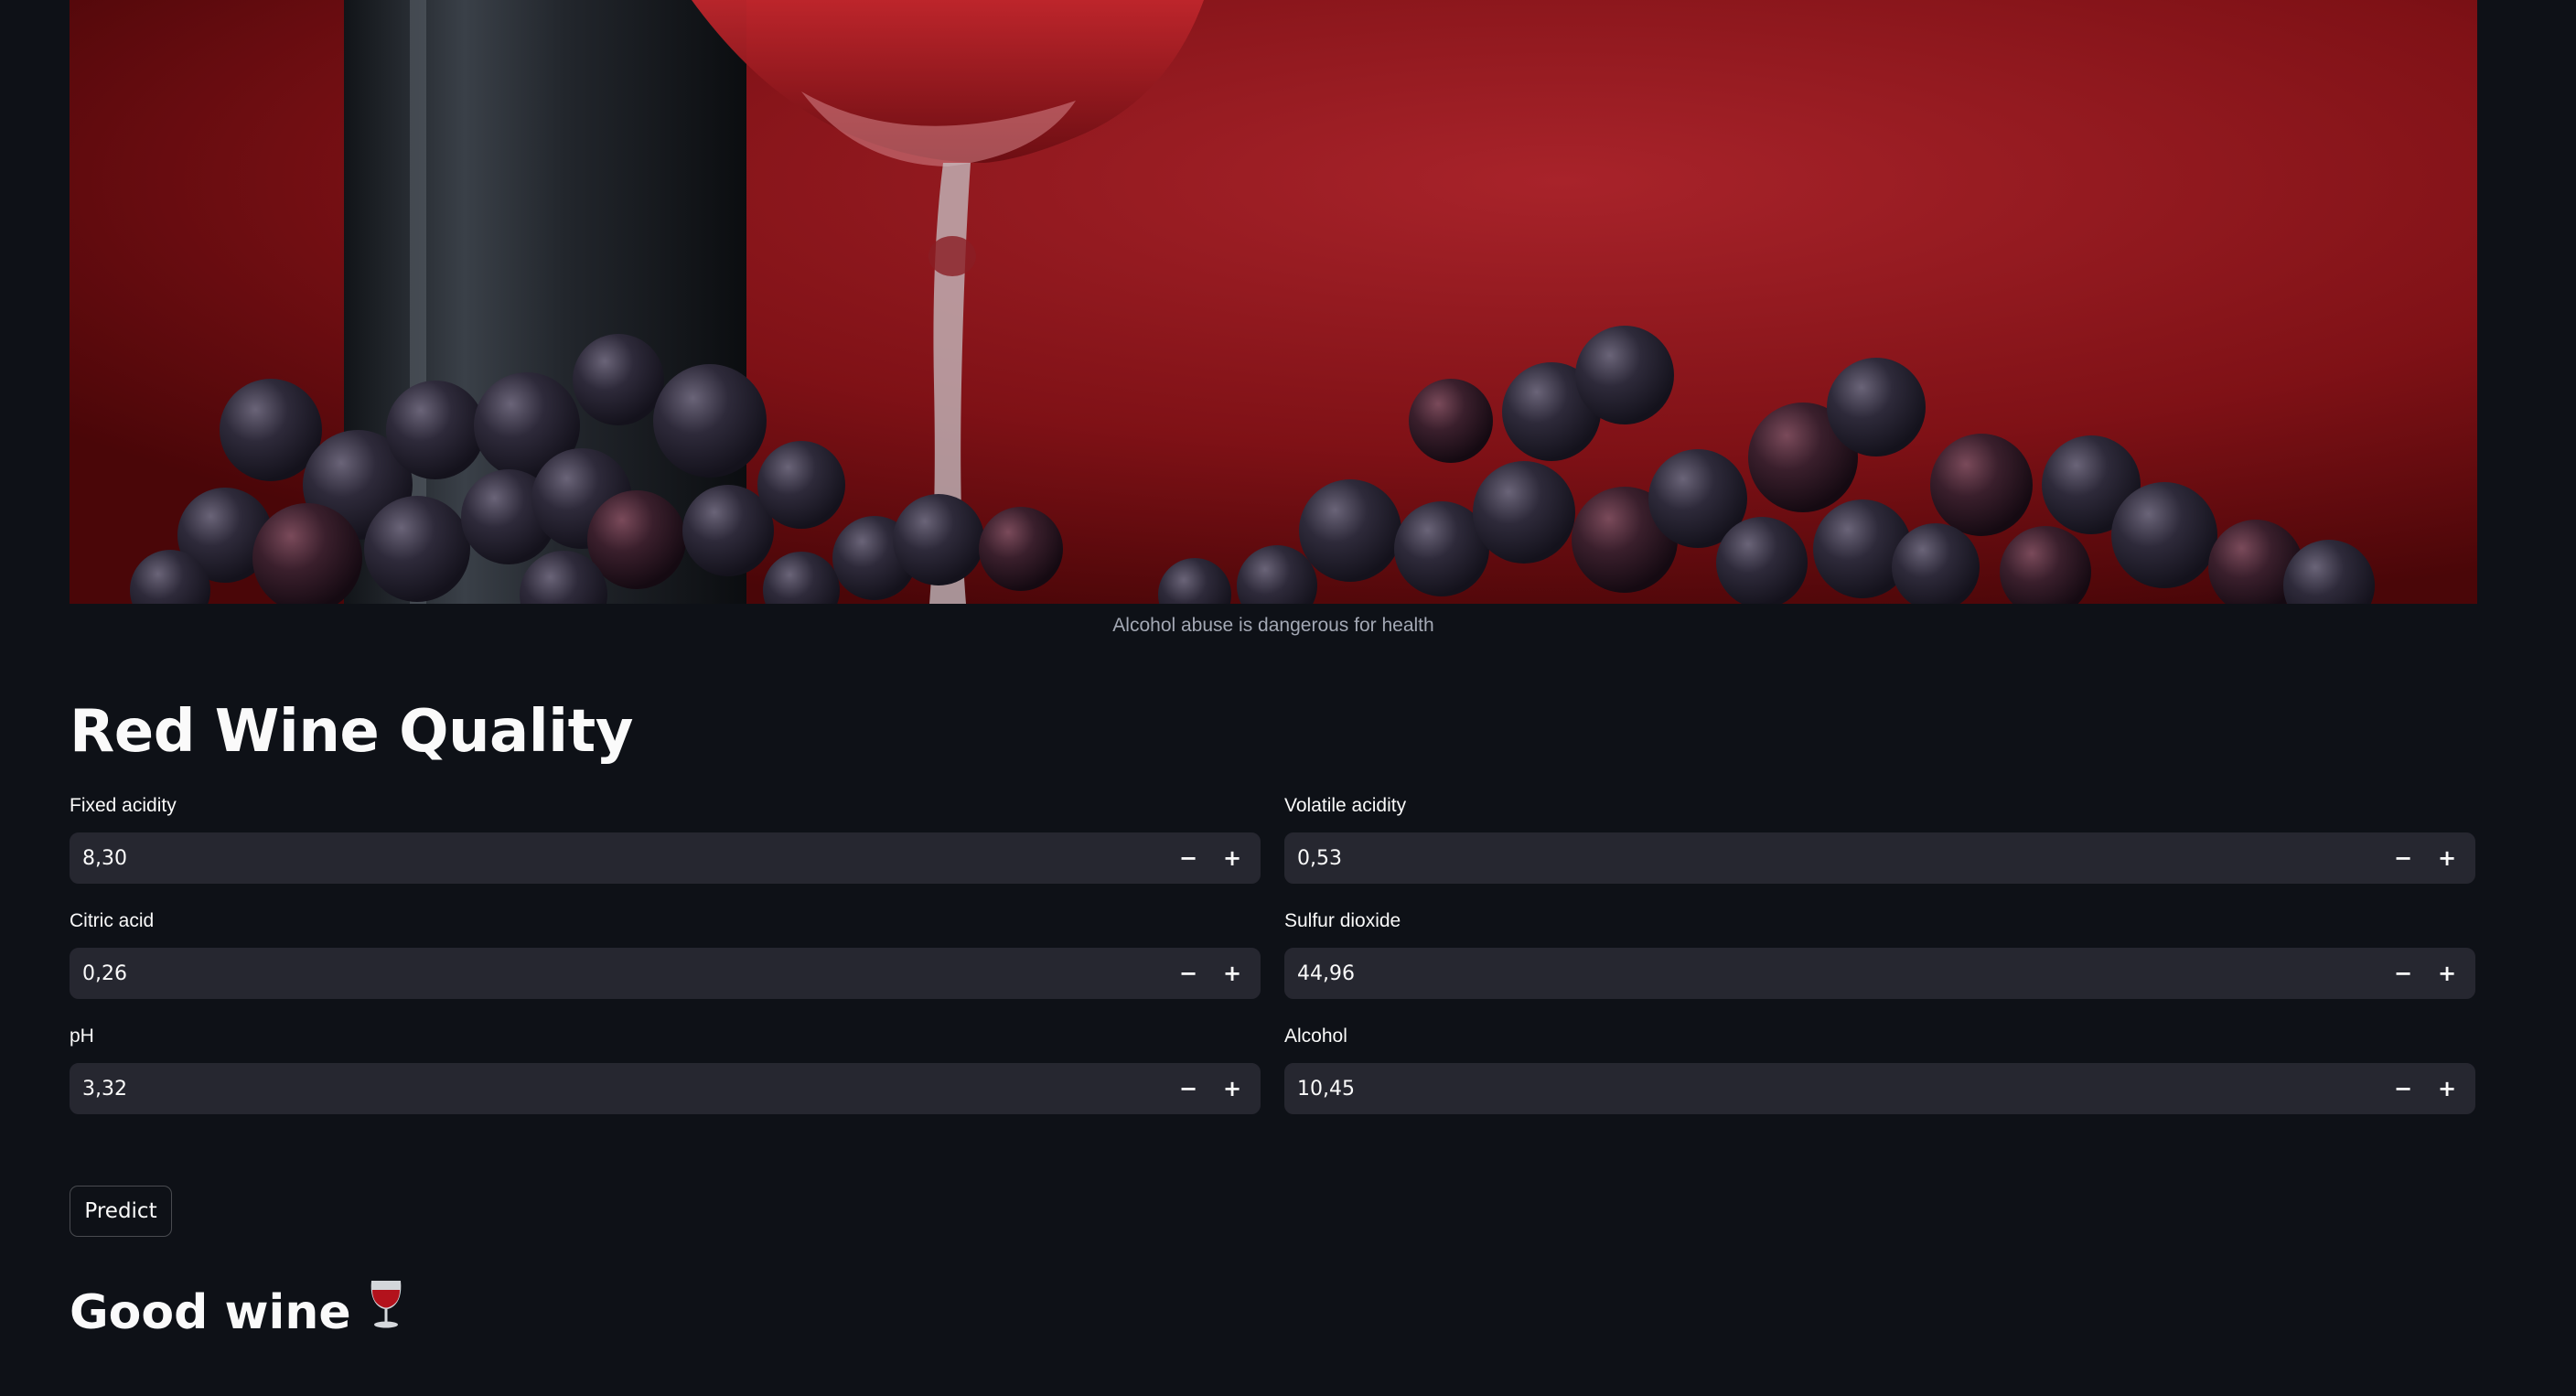 The height and width of the screenshot is (1396, 2576). I want to click on page-title: Red Wine Quality, so click(351, 732).